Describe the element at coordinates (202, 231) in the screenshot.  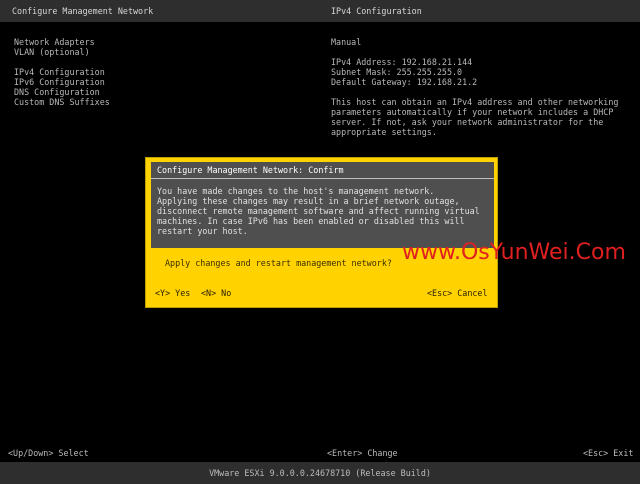
I see `dialog-message-line: restart your host.` at that location.